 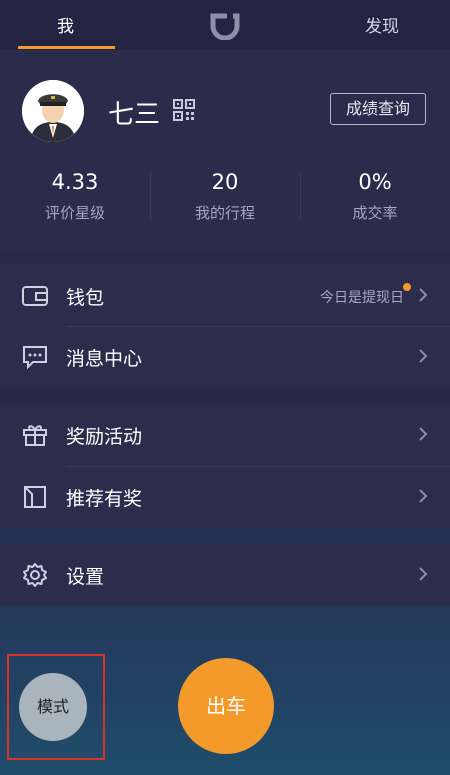 What do you see at coordinates (225, 196) in the screenshot?
I see `stat-trips: 20 我的行程` at bounding box center [225, 196].